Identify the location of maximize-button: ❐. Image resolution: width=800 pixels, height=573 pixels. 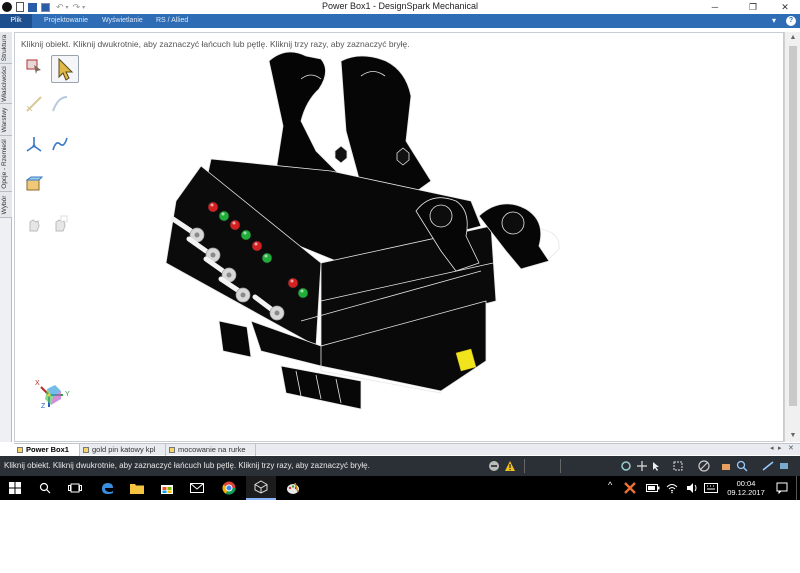
(753, 7).